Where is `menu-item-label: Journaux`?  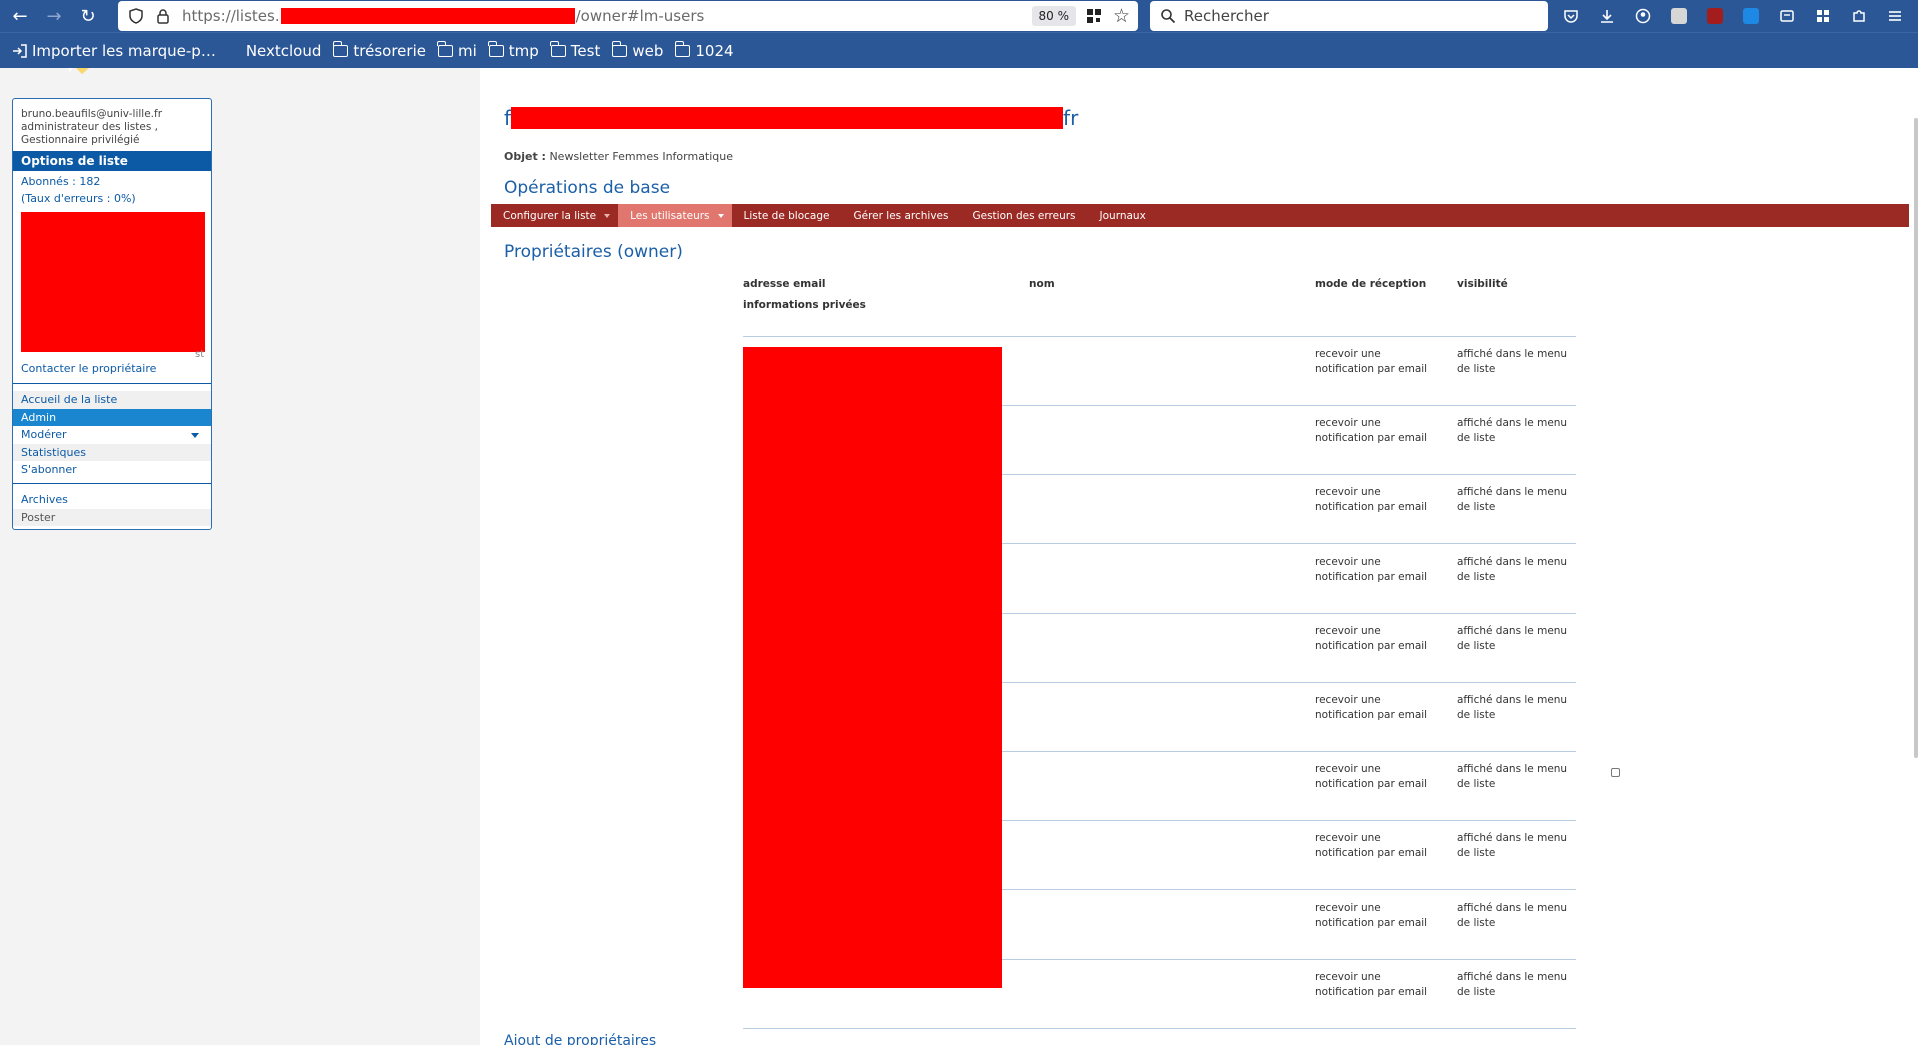 menu-item-label: Journaux is located at coordinates (1122, 215).